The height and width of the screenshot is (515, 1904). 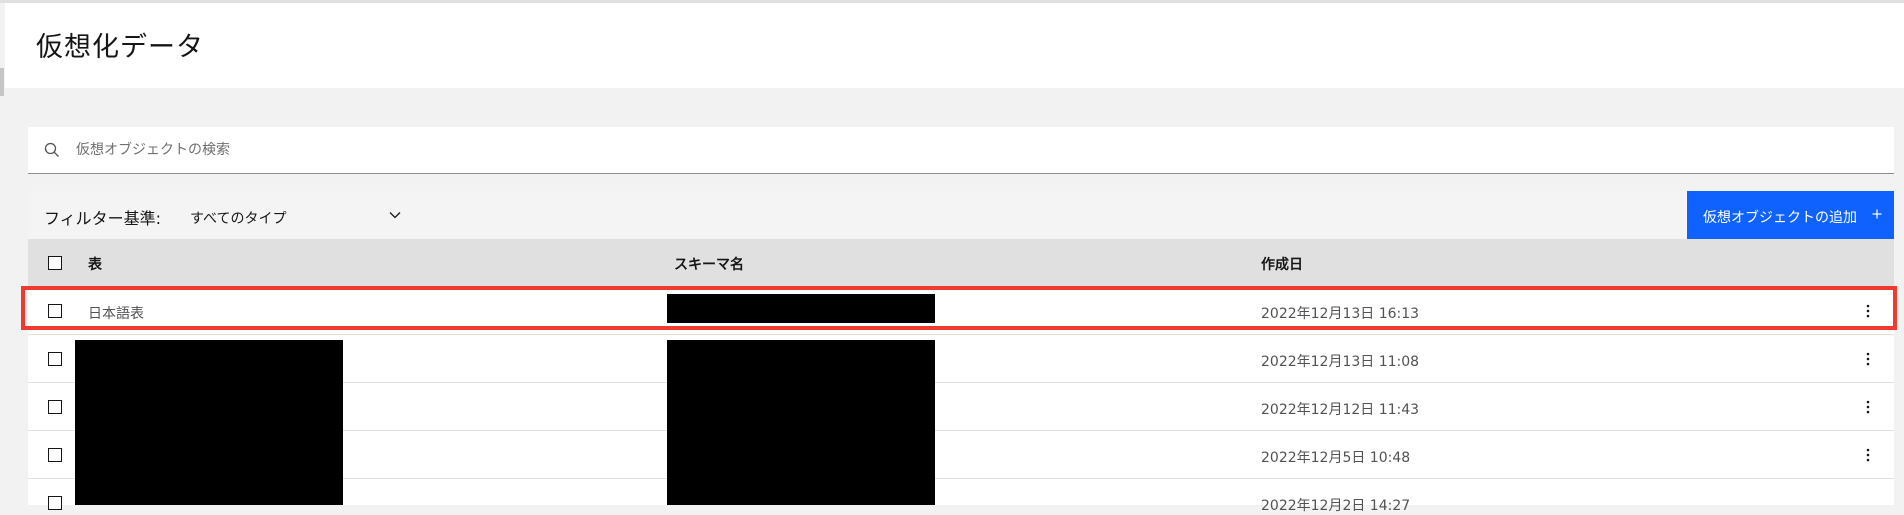 I want to click on table-toolbar: フィルター基準: すべてのタイプ 仮想オブジェクトの追加, so click(x=961, y=215).